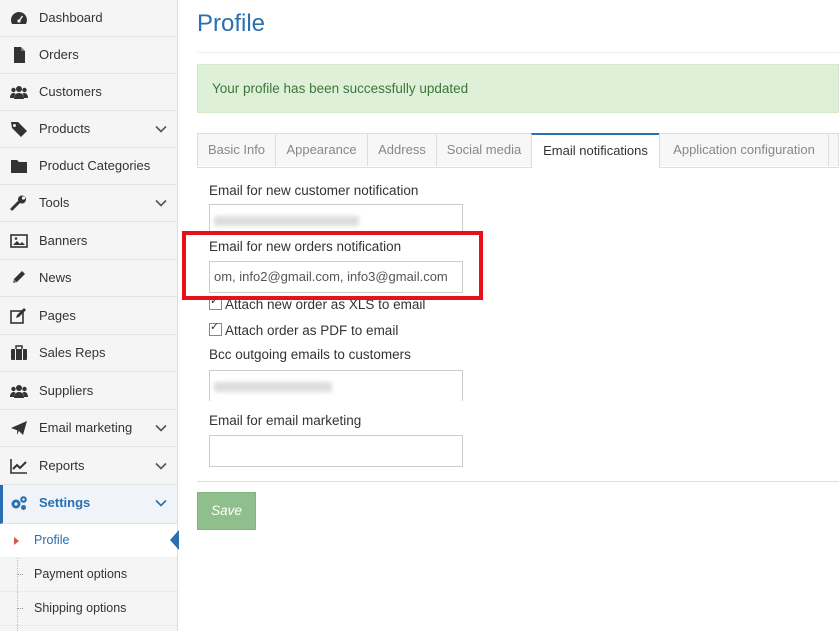 The height and width of the screenshot is (631, 839). What do you see at coordinates (52, 540) in the screenshot?
I see `sidebar-subitem-label: Profile` at bounding box center [52, 540].